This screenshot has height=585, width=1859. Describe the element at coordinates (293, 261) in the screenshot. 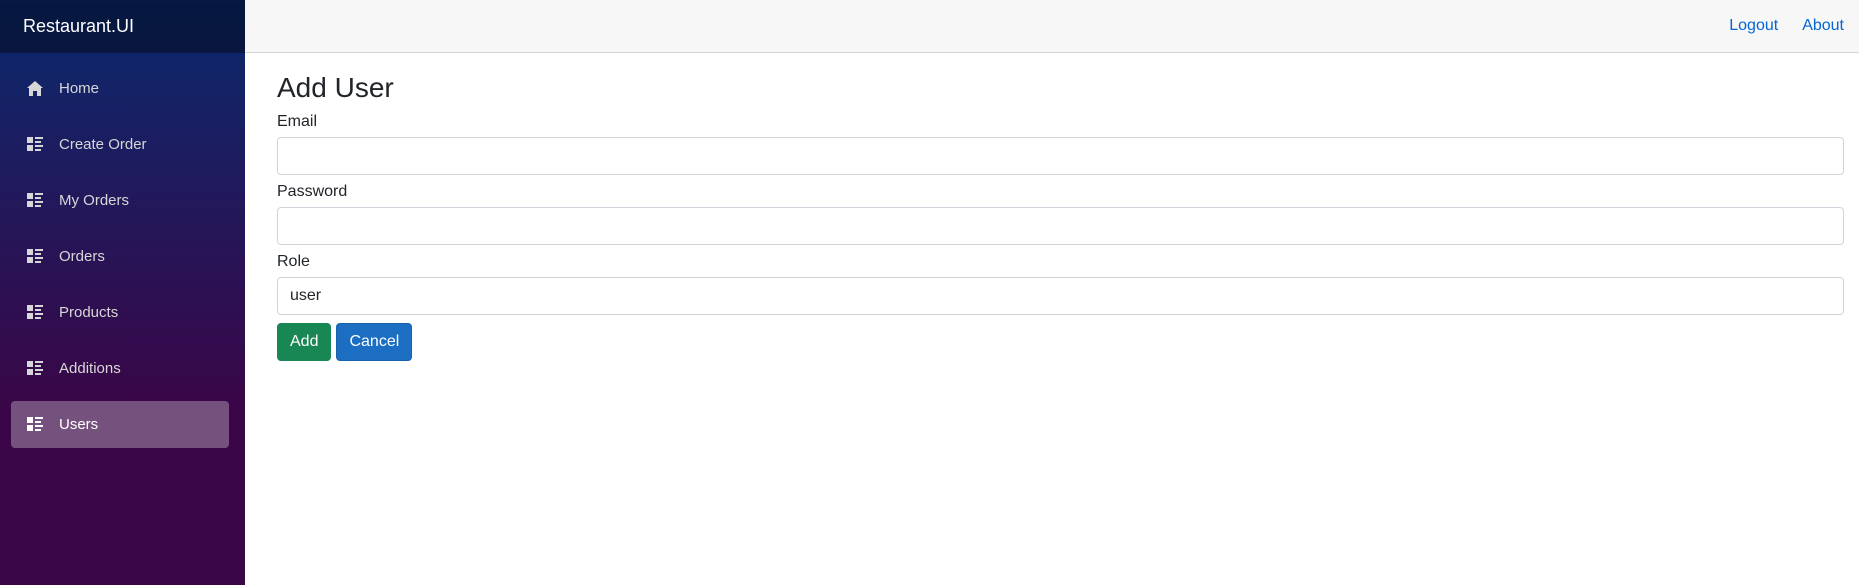

I see `role-label: Role` at that location.